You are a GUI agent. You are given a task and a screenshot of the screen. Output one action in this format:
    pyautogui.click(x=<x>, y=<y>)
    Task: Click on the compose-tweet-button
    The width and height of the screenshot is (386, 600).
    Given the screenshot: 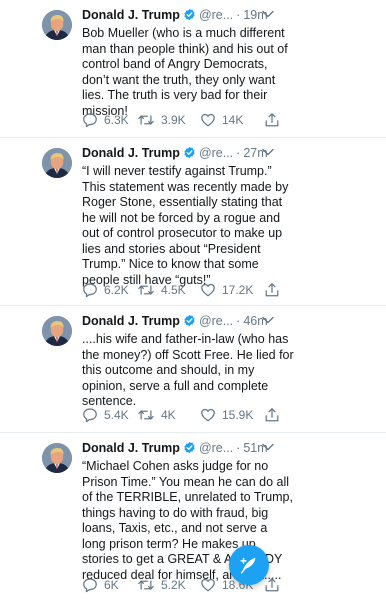 What is the action you would take?
    pyautogui.click(x=249, y=565)
    